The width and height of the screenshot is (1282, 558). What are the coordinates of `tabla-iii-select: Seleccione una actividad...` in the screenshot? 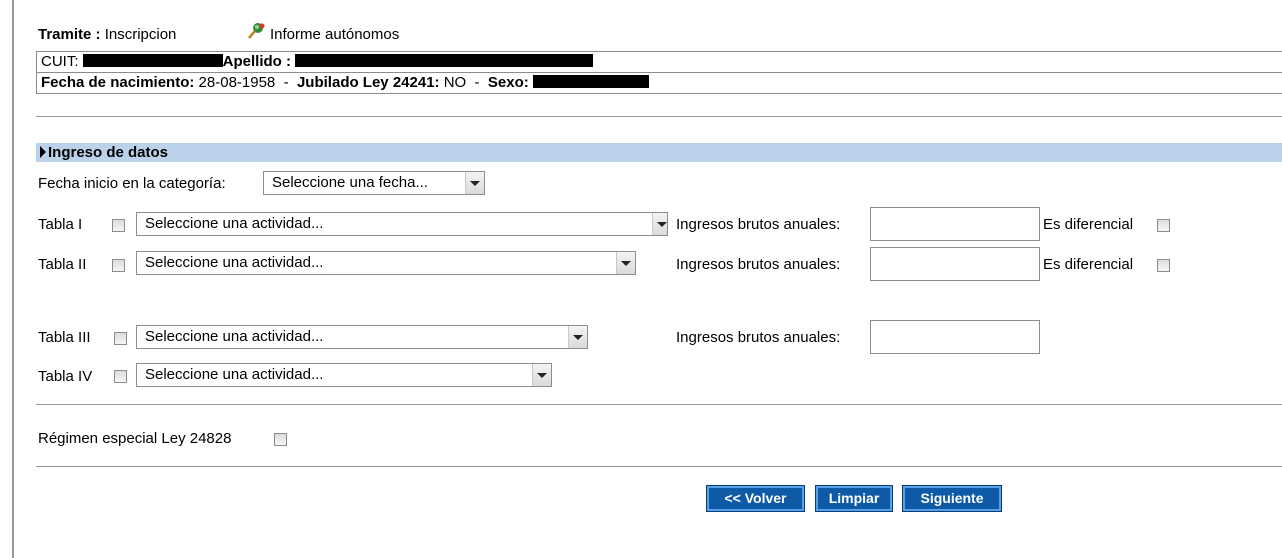 It's located at (362, 337).